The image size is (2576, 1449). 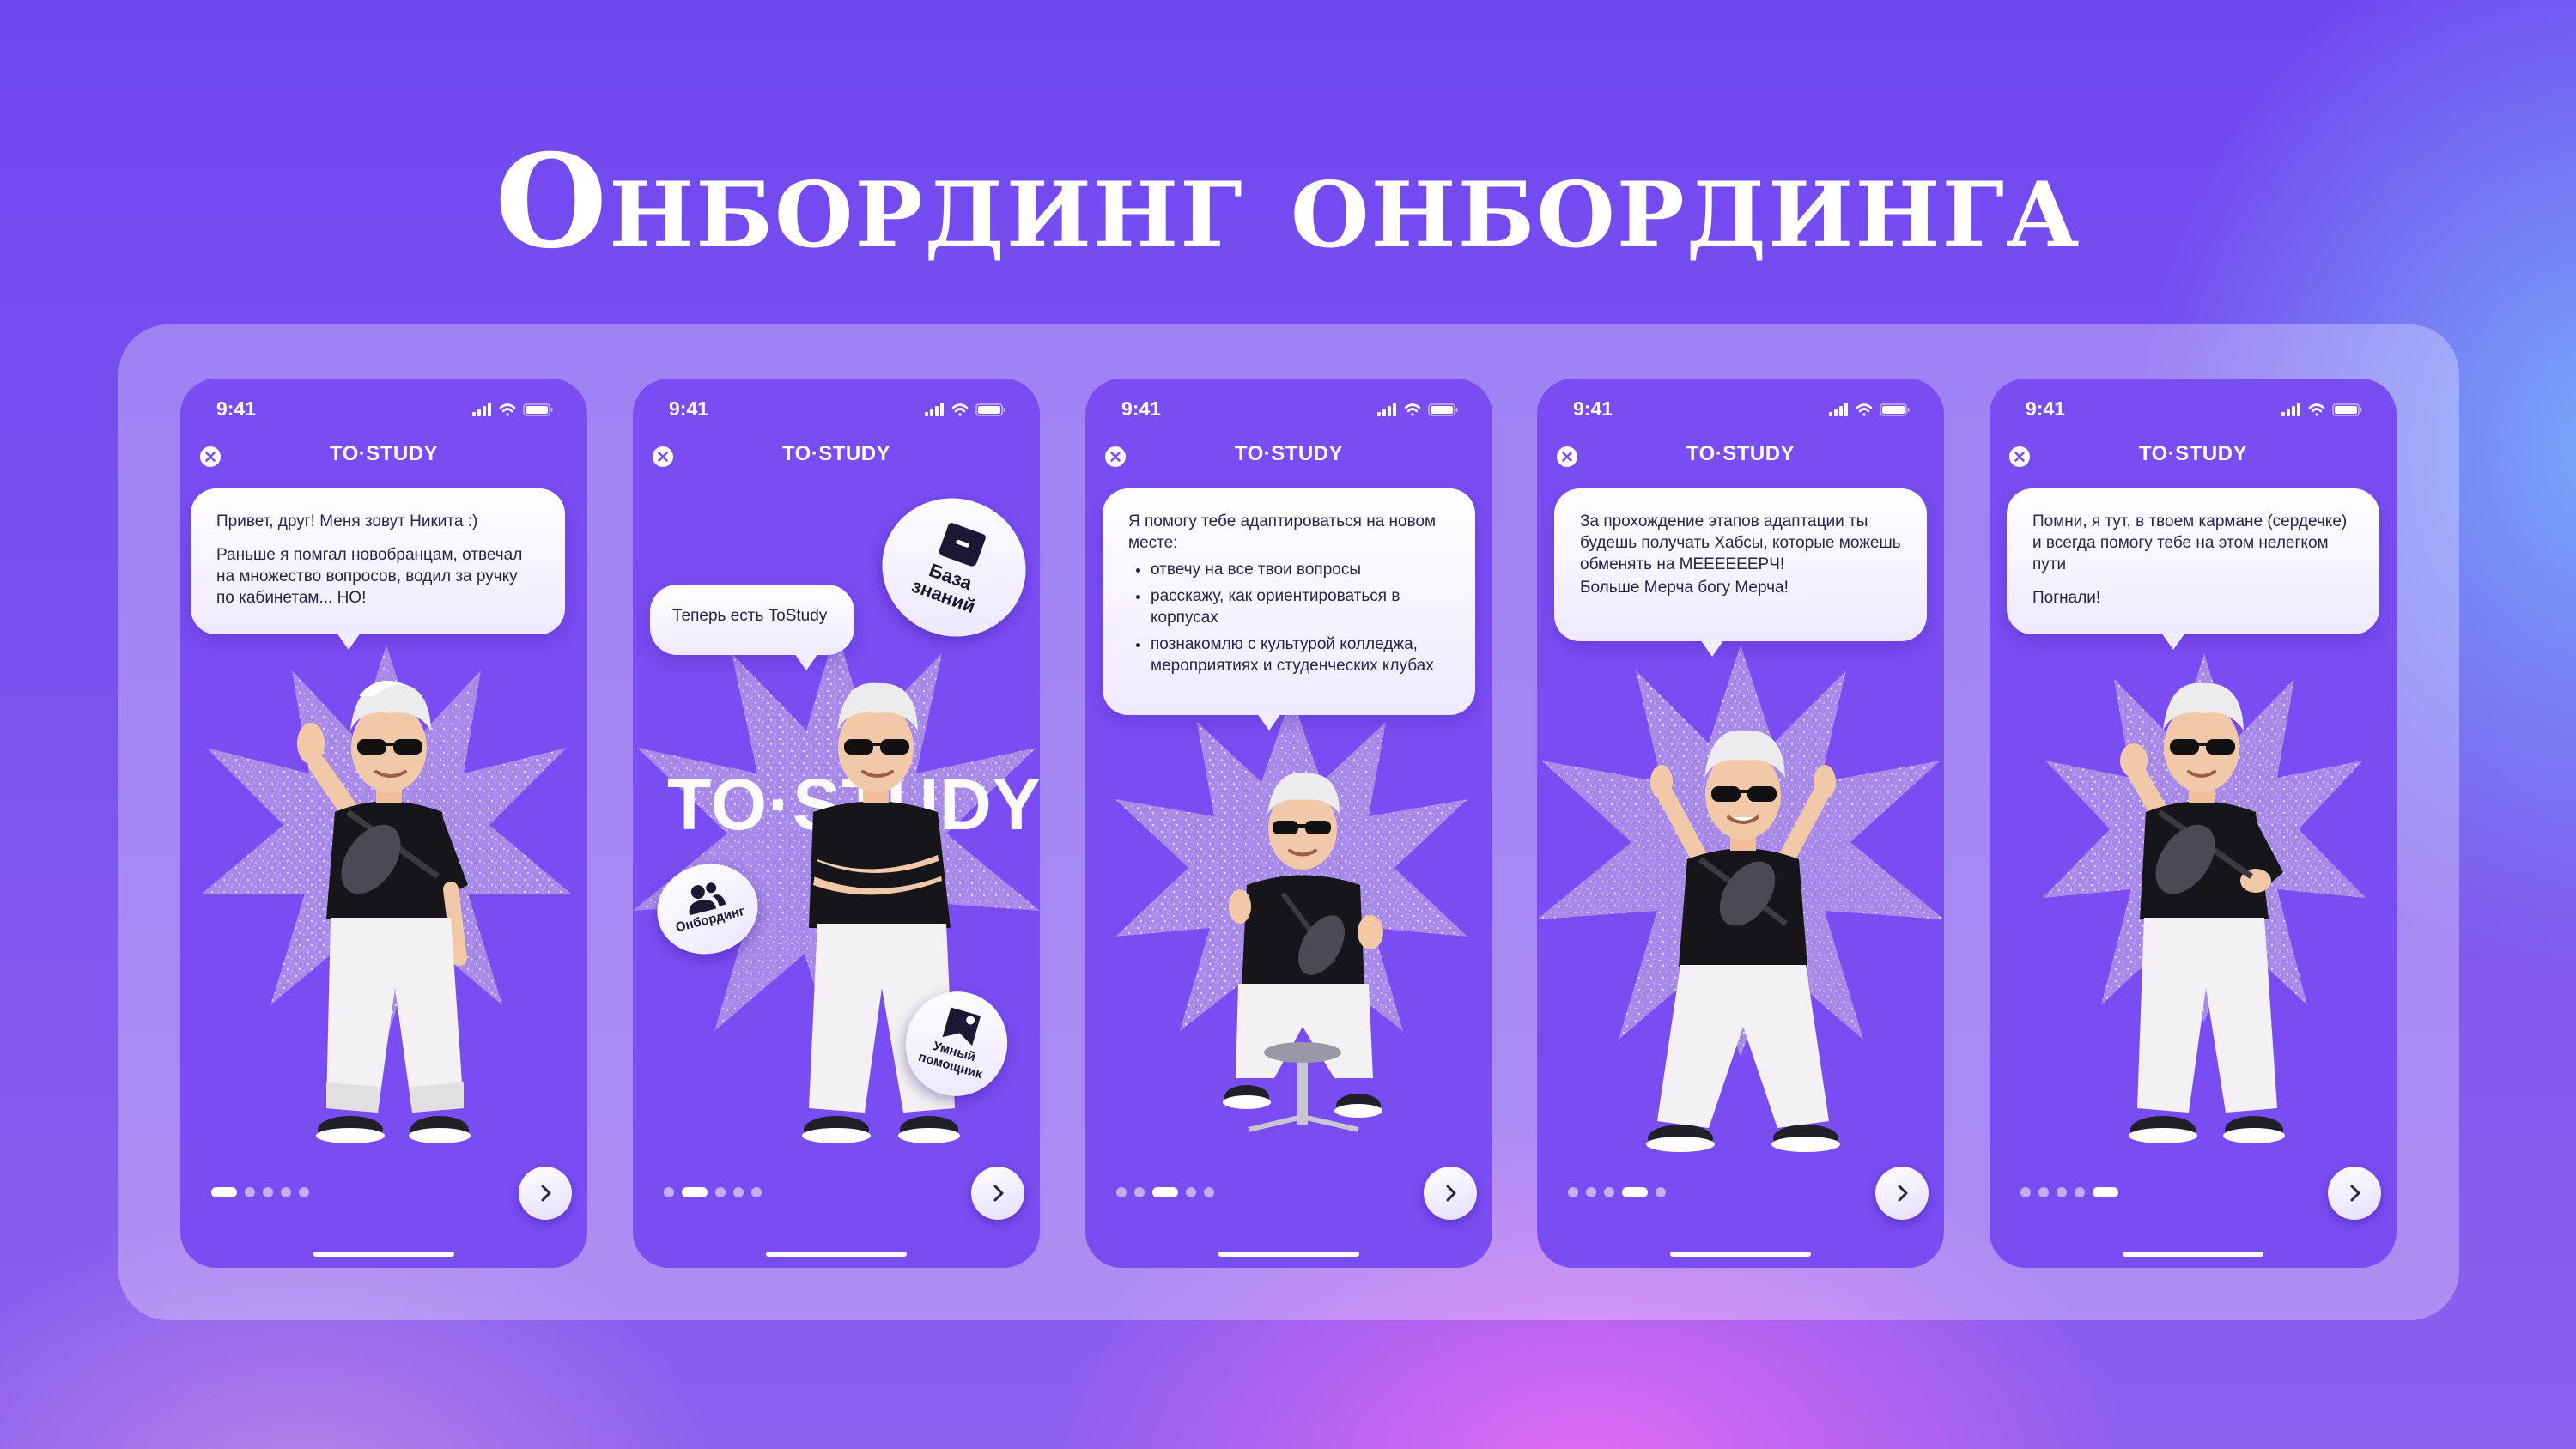 What do you see at coordinates (1300, 569) in the screenshot?
I see `bubble-list-item: отвечу на все твои вопросы` at bounding box center [1300, 569].